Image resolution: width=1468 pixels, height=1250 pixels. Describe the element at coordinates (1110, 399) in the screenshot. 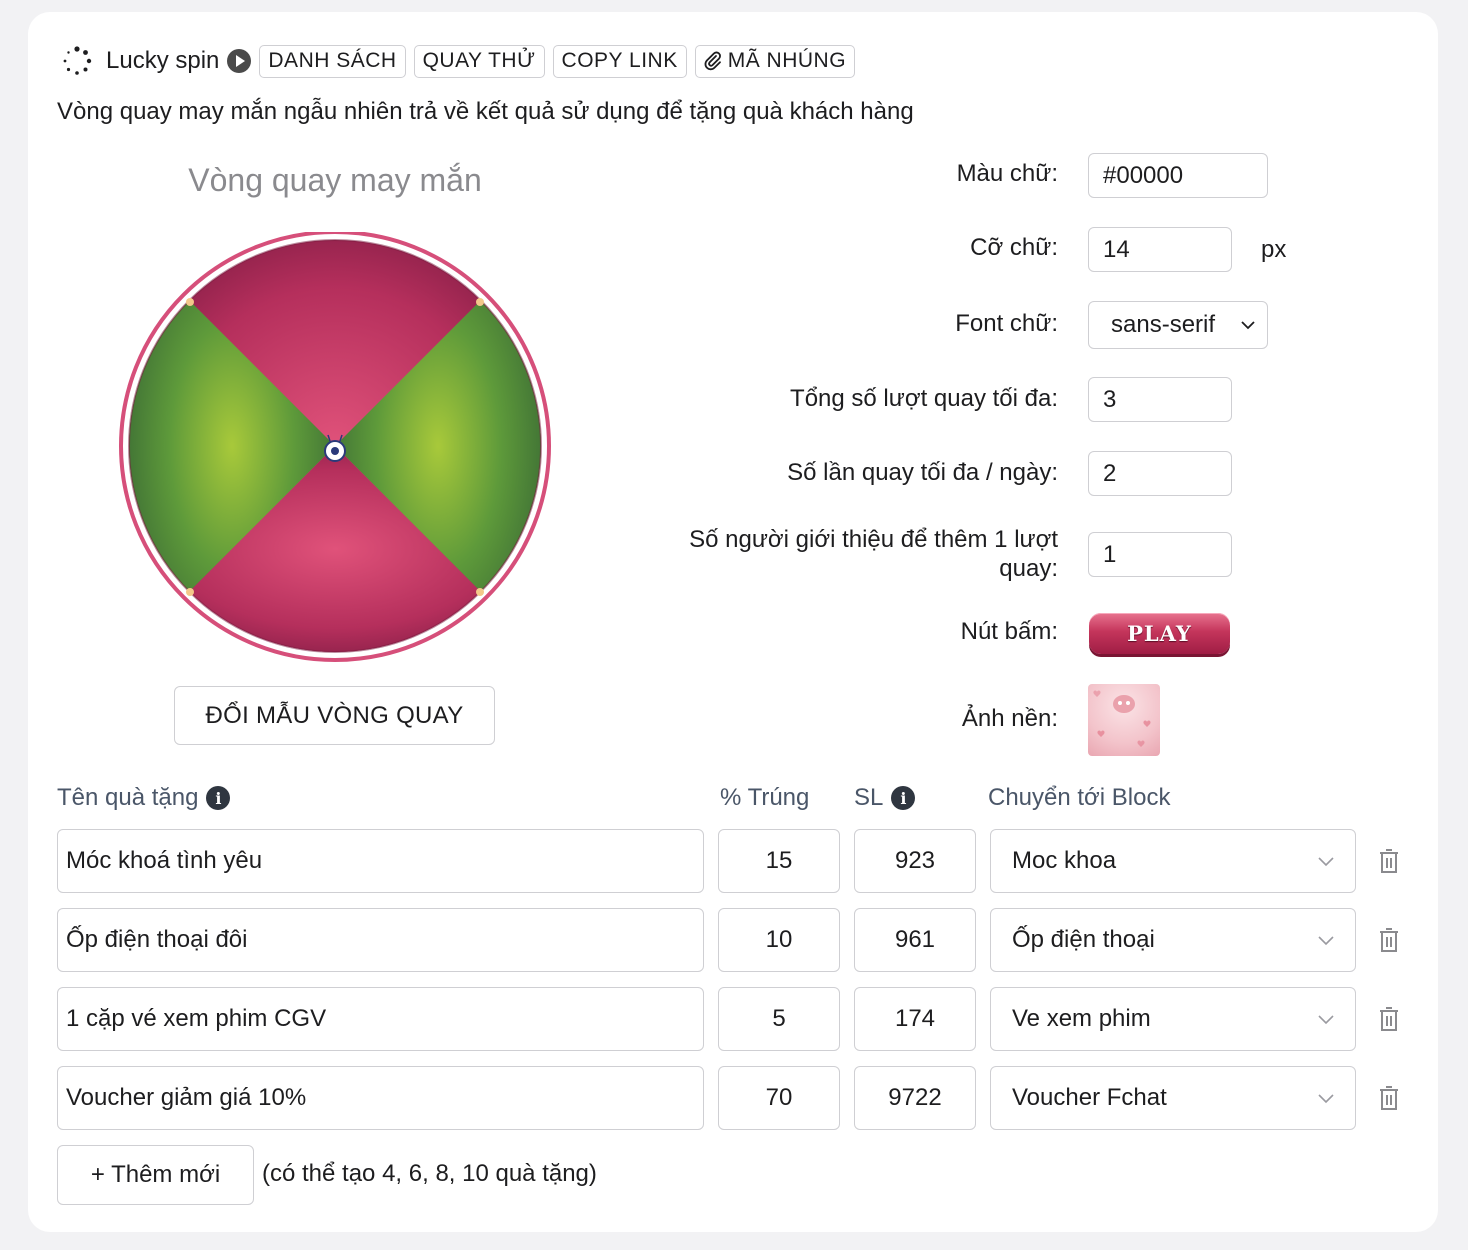

I see `max-total-spins-value: 3` at that location.